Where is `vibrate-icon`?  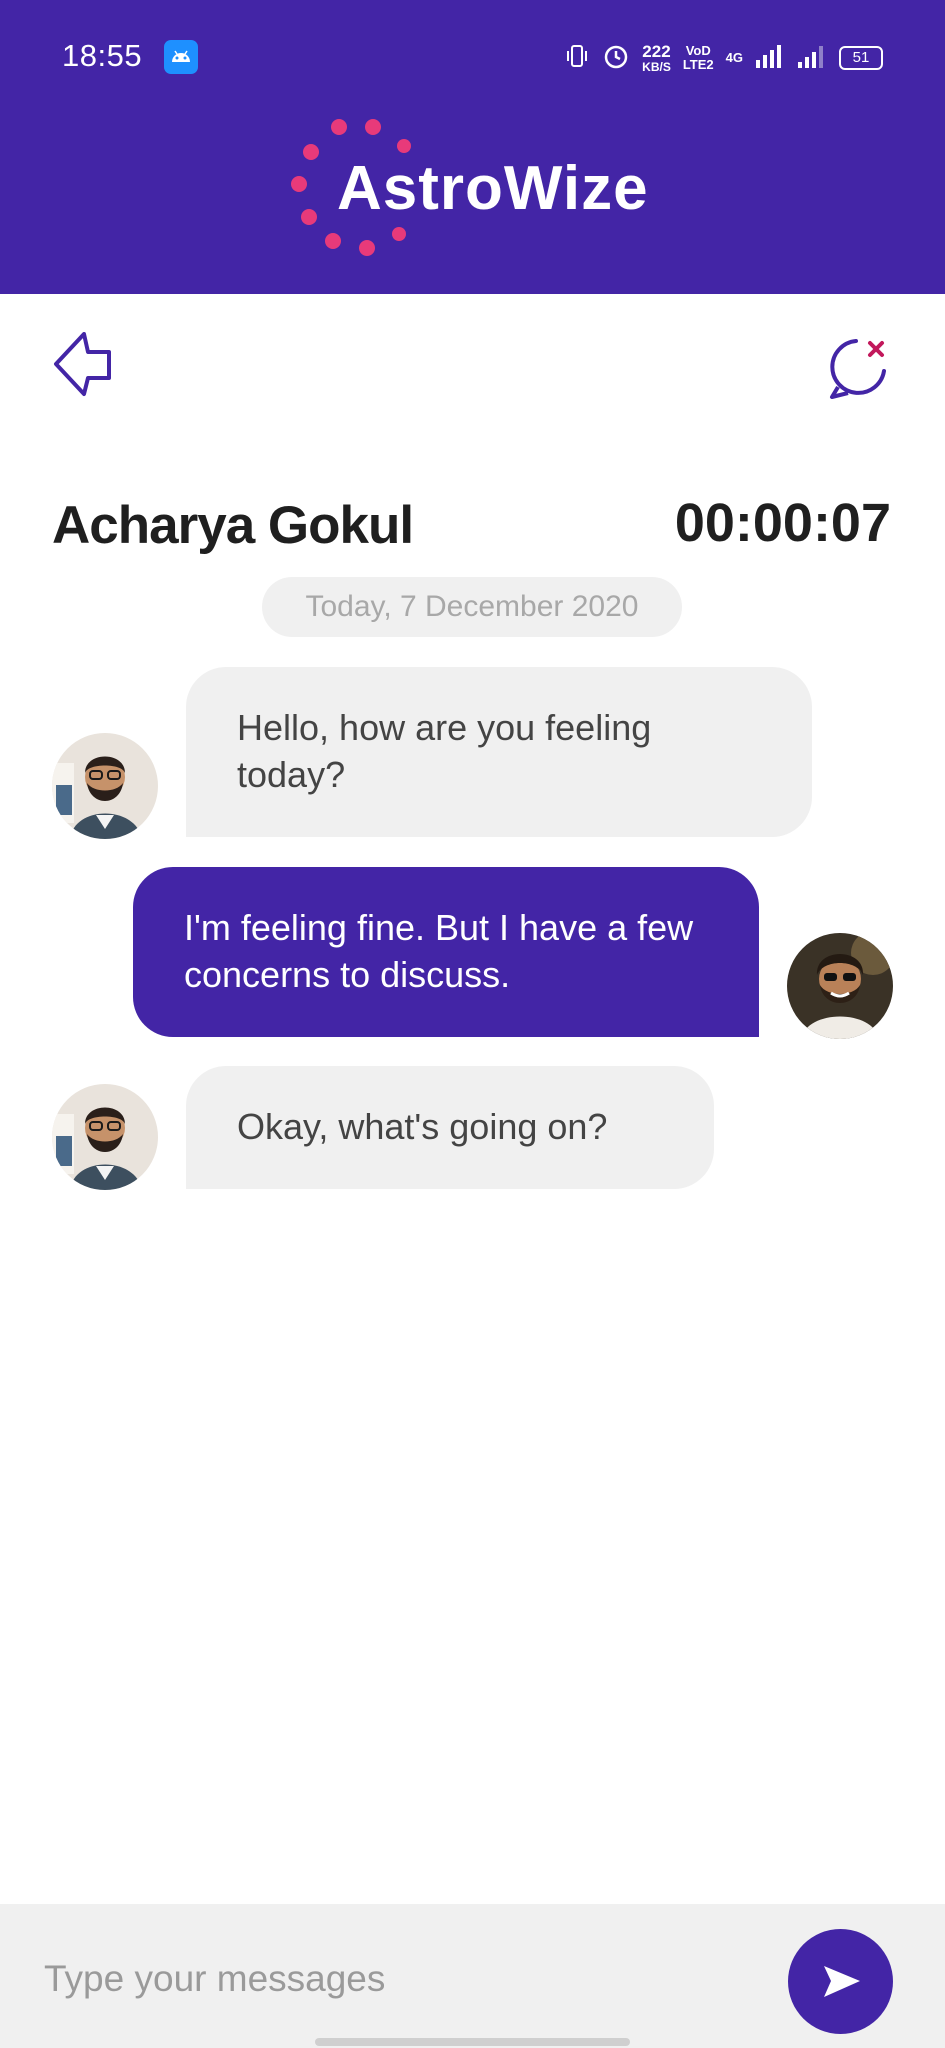
vibrate-icon is located at coordinates (577, 58).